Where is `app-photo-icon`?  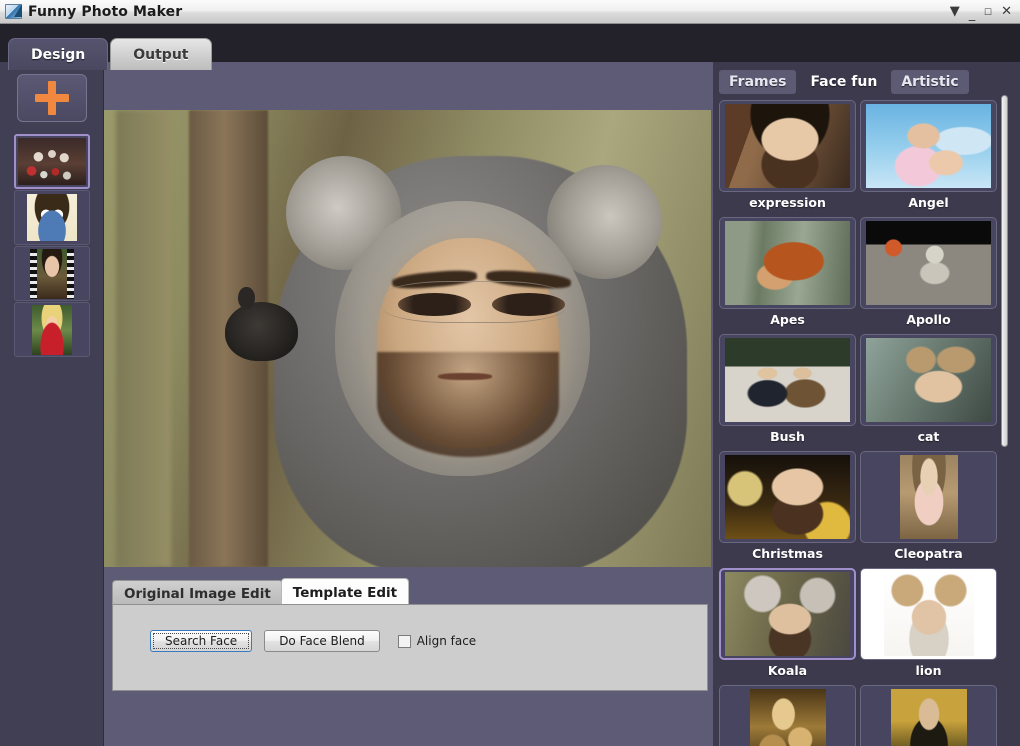 app-photo-icon is located at coordinates (13, 11).